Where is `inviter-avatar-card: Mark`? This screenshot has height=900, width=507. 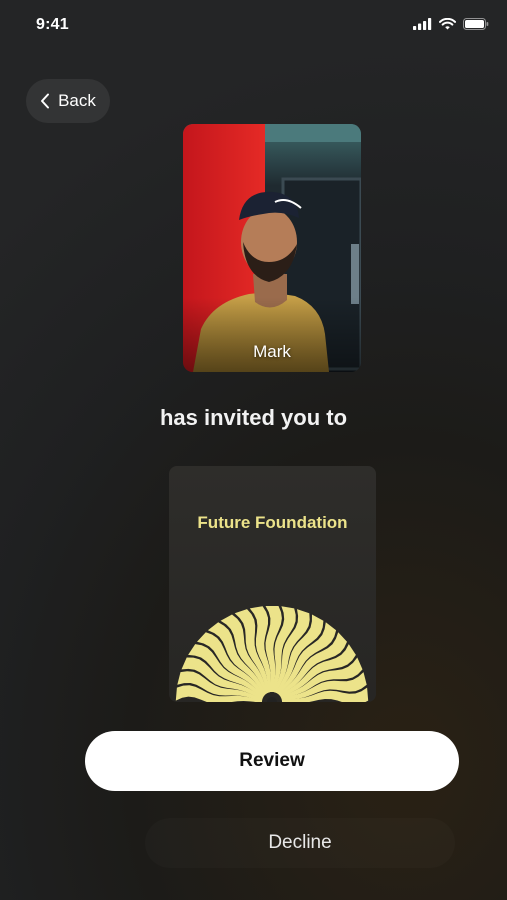 inviter-avatar-card: Mark is located at coordinates (272, 248).